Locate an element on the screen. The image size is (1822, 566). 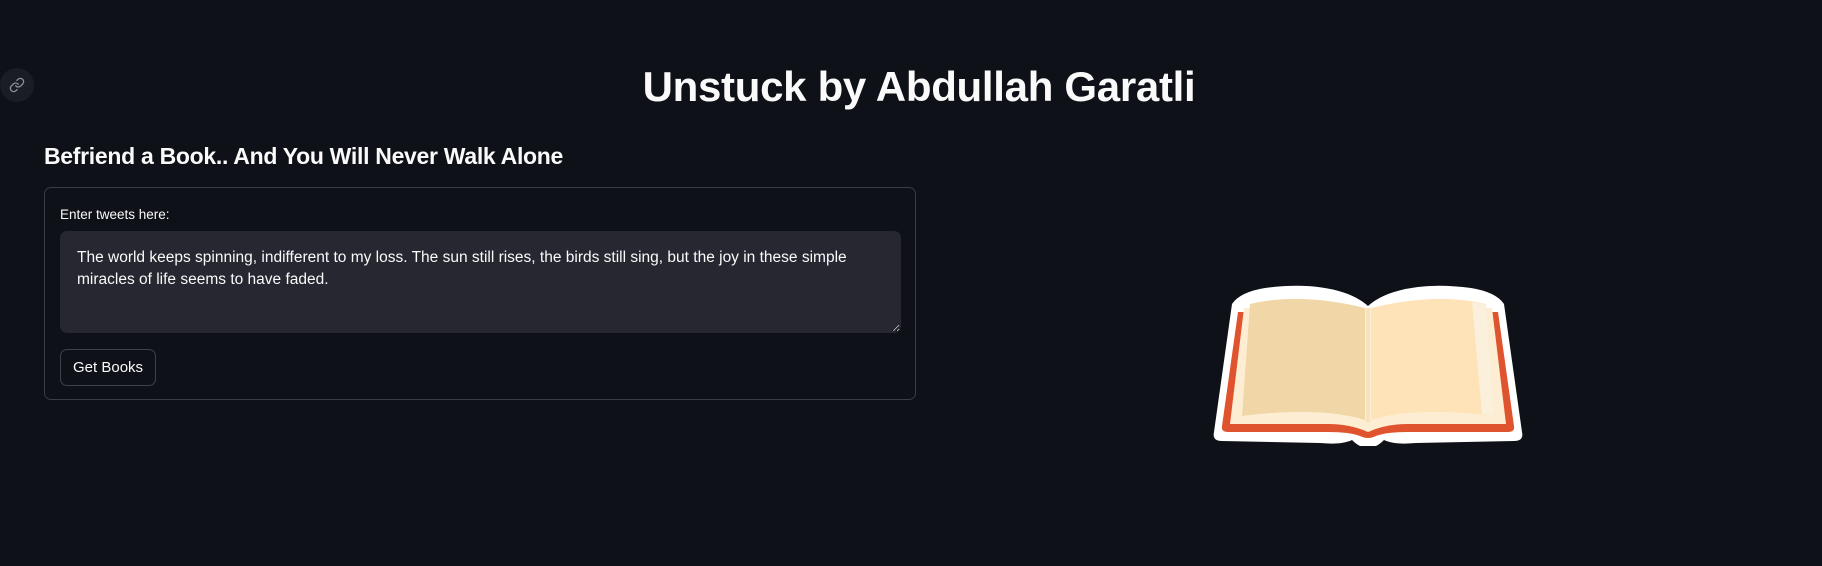
get-books-button: Get Books is located at coordinates (108, 367).